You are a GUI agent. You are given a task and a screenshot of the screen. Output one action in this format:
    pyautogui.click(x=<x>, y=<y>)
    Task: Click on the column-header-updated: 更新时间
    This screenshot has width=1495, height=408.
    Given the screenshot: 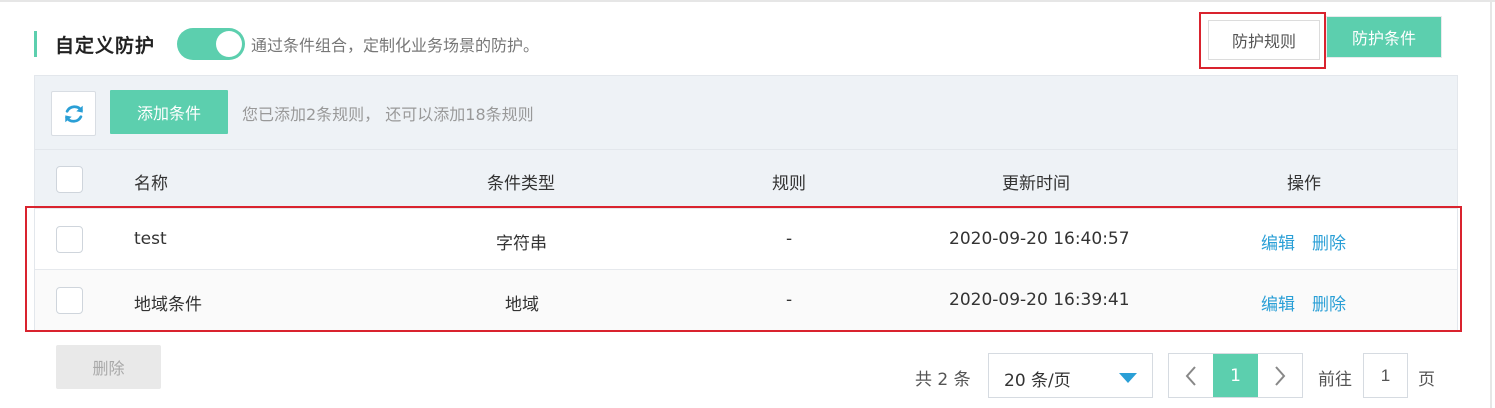 What is the action you would take?
    pyautogui.click(x=1036, y=184)
    